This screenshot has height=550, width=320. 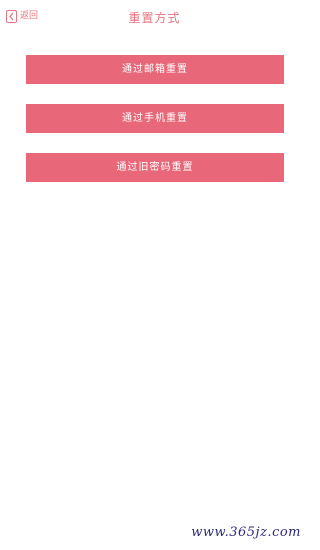 I want to click on page-title: 重置方式, so click(x=154, y=18).